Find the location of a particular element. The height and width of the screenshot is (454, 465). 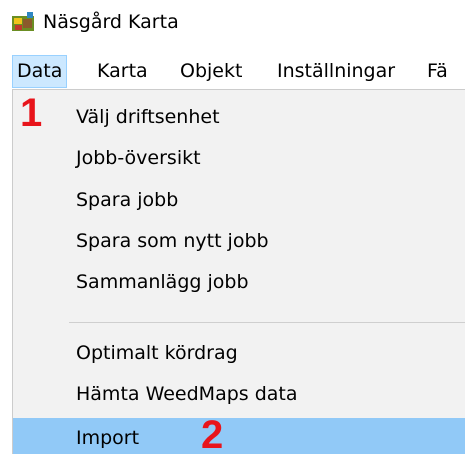

menu-item-spara-som-nytt-jobb: Spara som nytt jobb is located at coordinates (239, 241).